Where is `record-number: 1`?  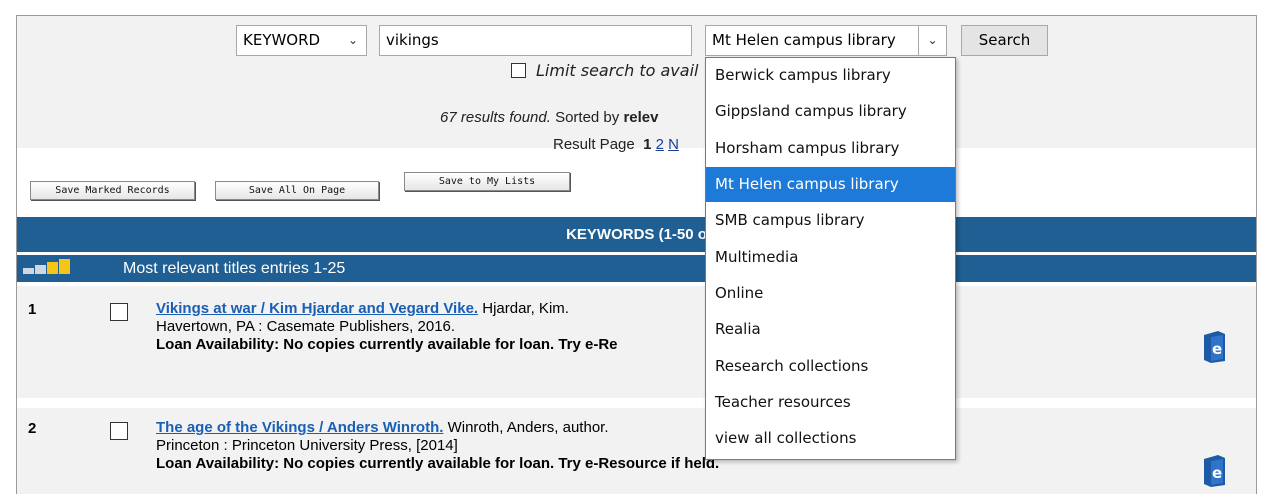 record-number: 1 is located at coordinates (32, 309).